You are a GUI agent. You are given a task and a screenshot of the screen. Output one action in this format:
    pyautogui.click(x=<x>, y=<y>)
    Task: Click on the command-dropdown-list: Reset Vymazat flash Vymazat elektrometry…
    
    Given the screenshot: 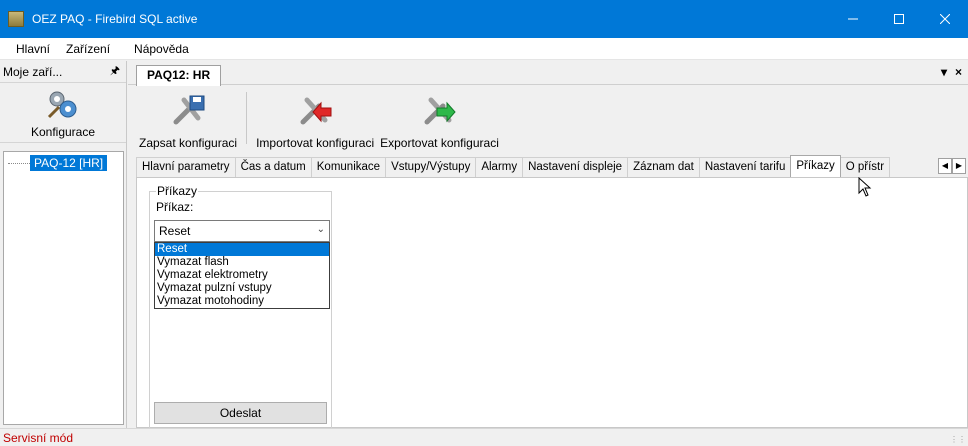 What is the action you would take?
    pyautogui.click(x=242, y=275)
    